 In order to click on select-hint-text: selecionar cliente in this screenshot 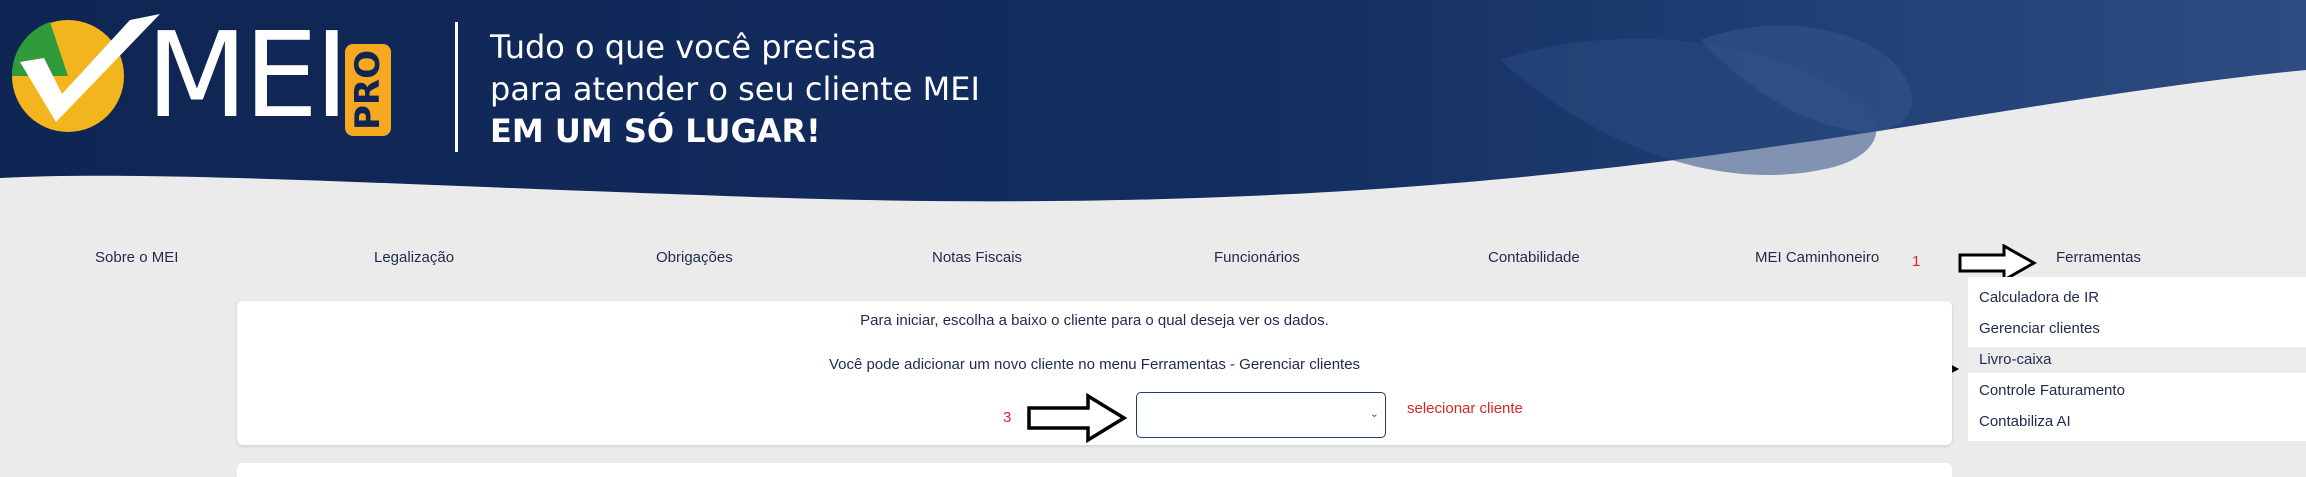, I will do `click(1465, 408)`.